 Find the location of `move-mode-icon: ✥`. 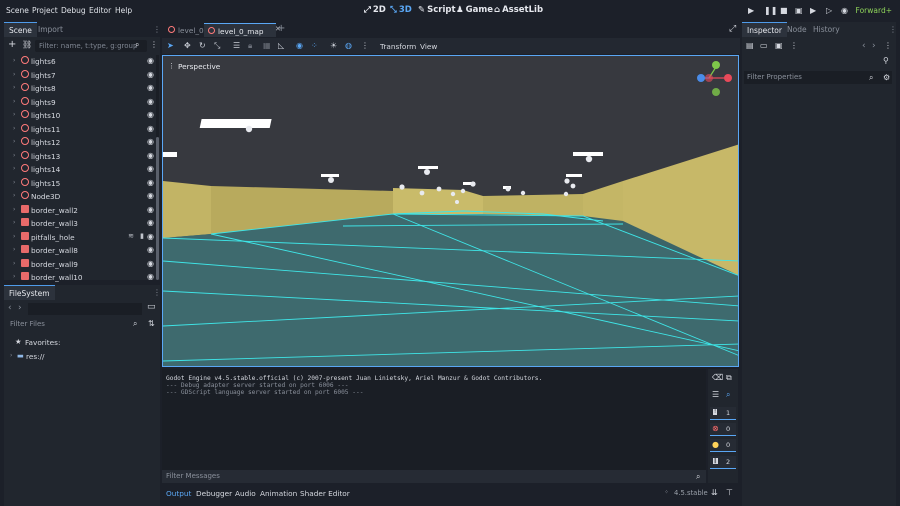

move-mode-icon: ✥ is located at coordinates (187, 45).